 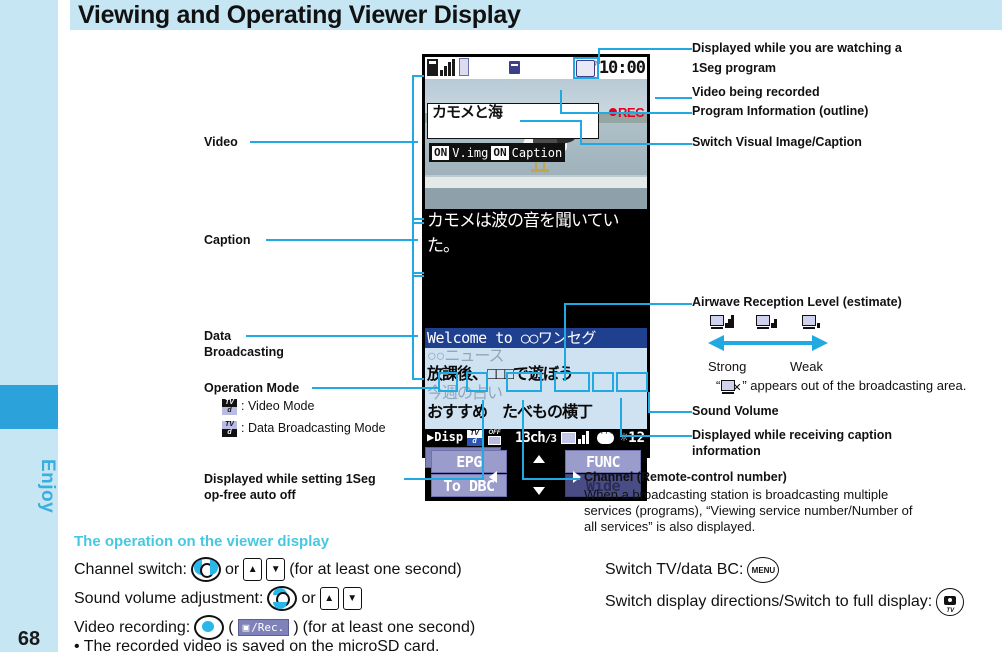 I want to click on vimg-state: ON, so click(x=441, y=152).